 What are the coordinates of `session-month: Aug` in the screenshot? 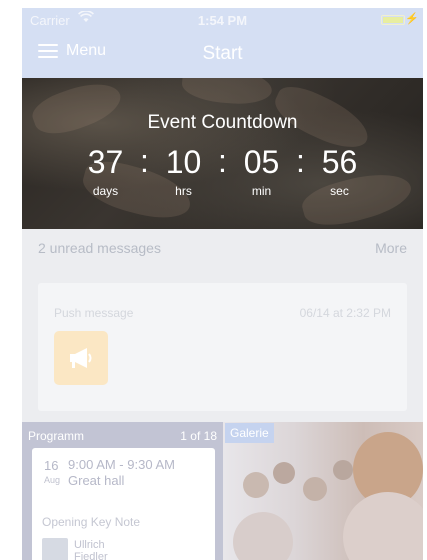 It's located at (52, 480).